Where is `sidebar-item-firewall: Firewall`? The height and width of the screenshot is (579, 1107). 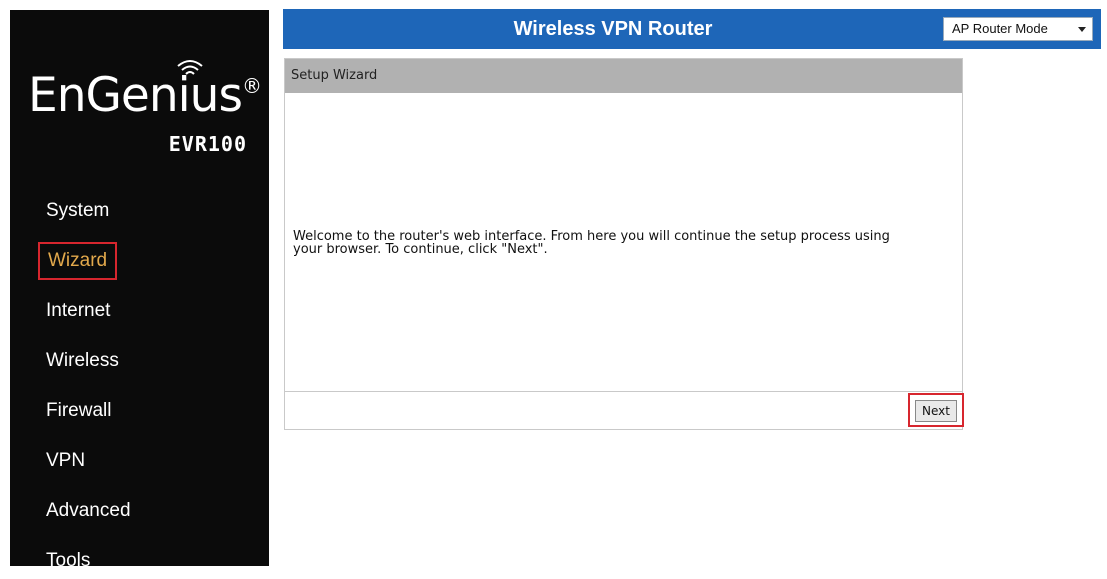 sidebar-item-firewall: Firewall is located at coordinates (78, 411).